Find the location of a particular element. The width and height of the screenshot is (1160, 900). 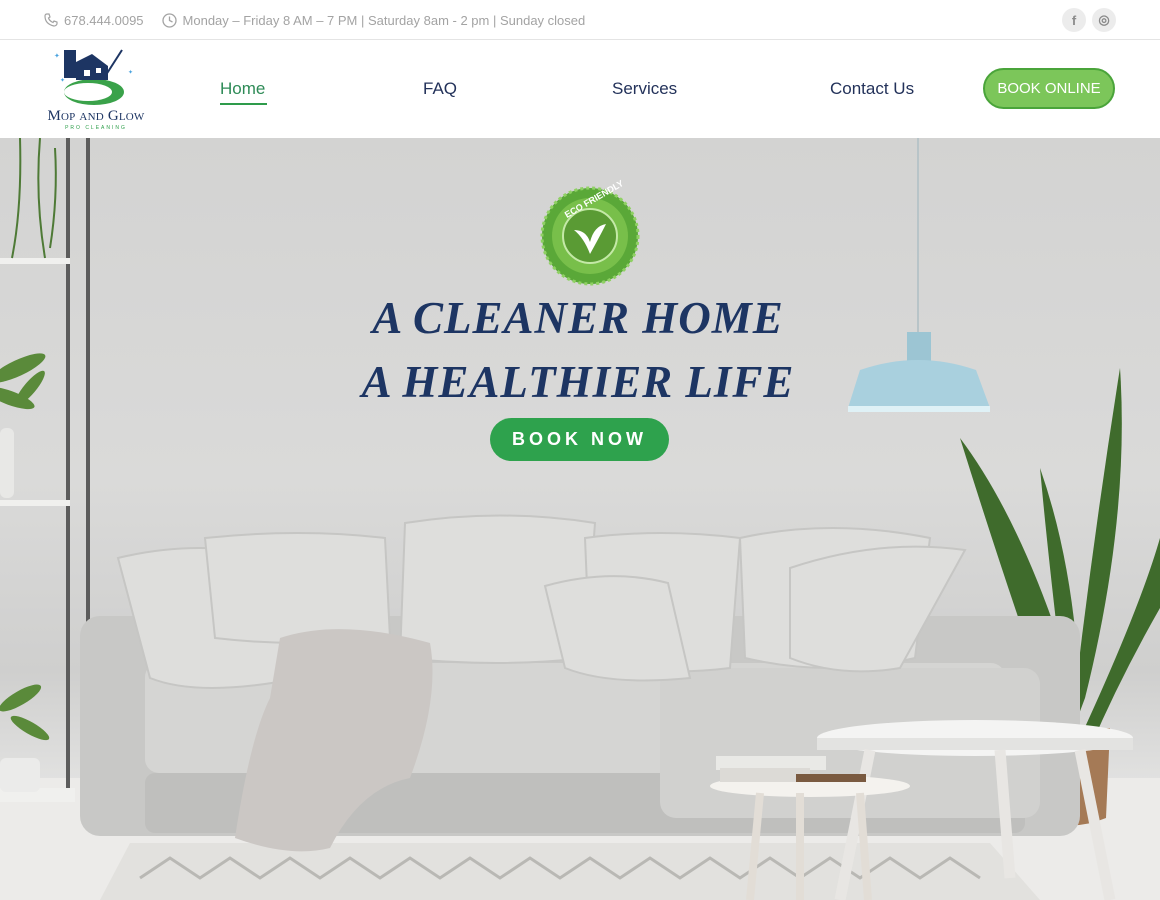

nav-contact-us: Contact Us is located at coordinates (872, 89).